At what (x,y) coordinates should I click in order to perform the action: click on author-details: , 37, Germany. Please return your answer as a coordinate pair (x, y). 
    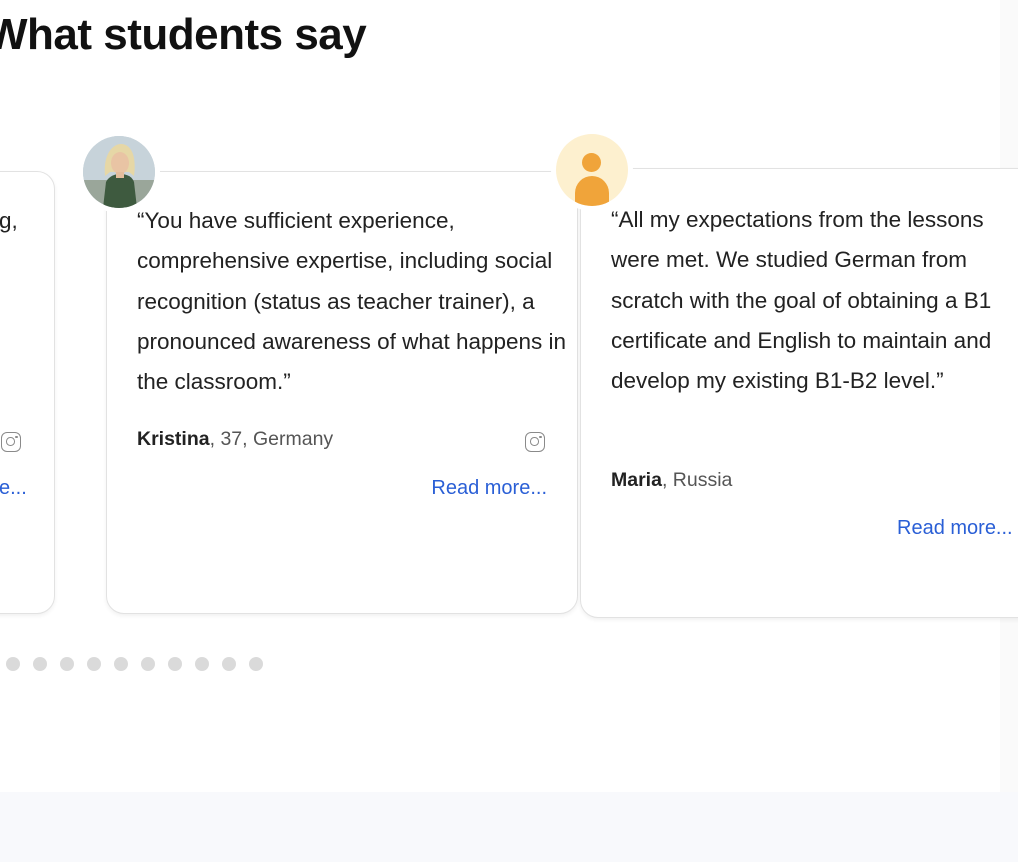
    Looking at the image, I should click on (271, 439).